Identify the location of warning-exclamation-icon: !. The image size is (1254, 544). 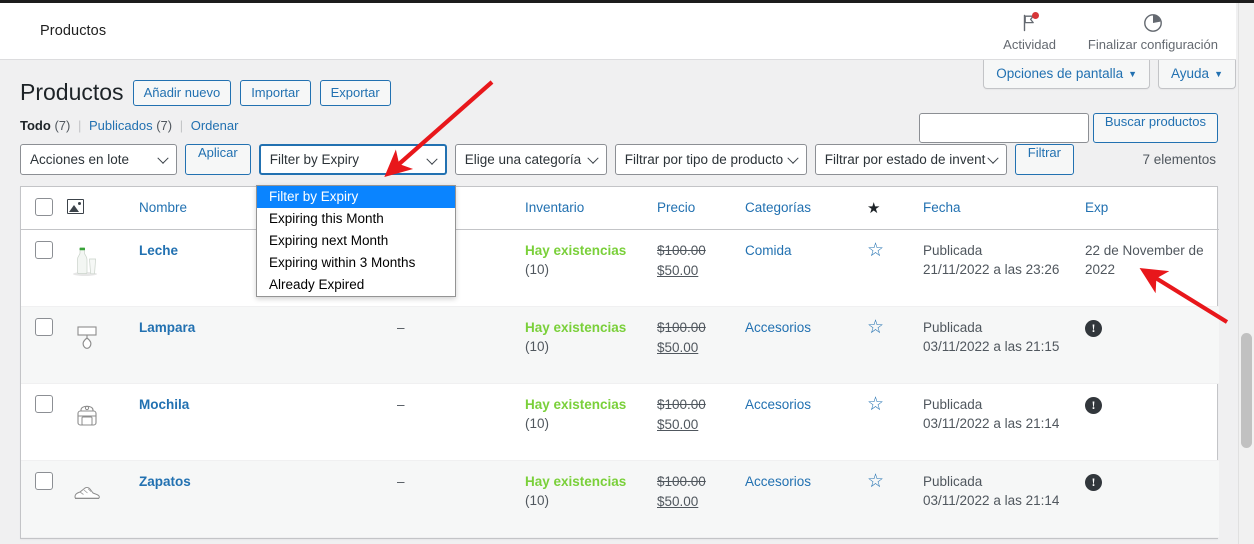
(1093, 405).